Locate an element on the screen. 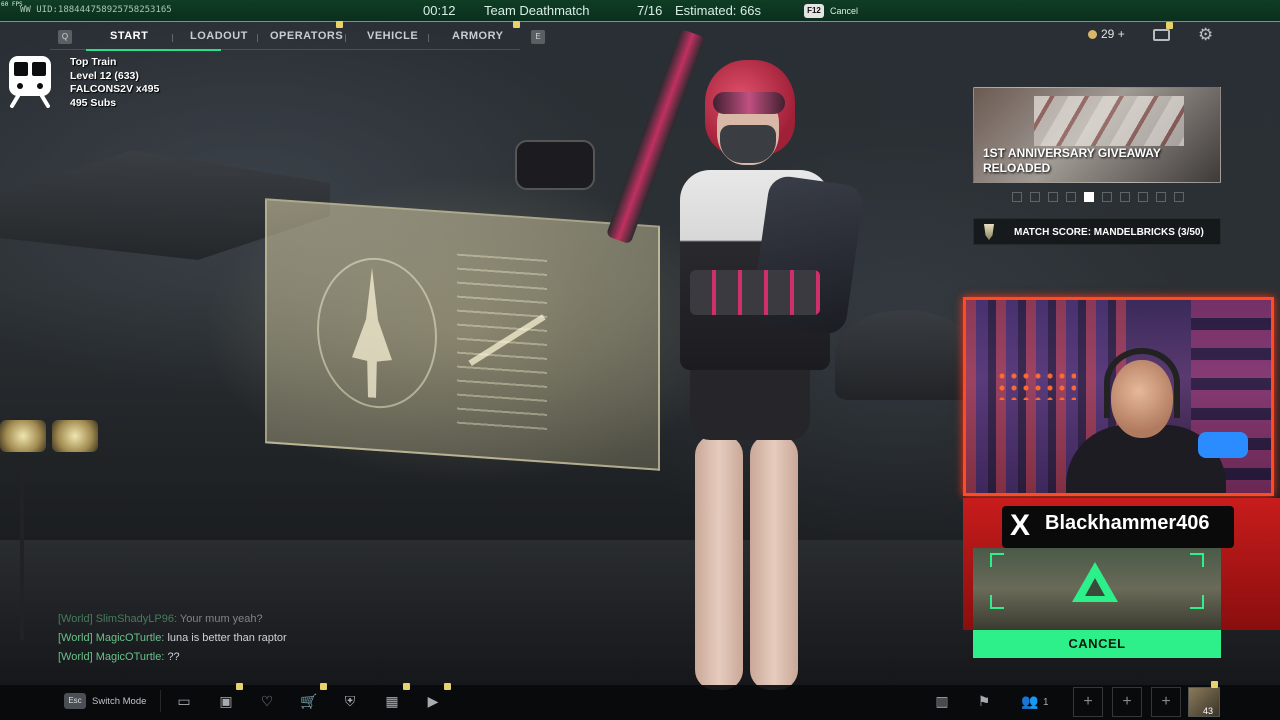  headset-icon is located at coordinates (1142, 383).